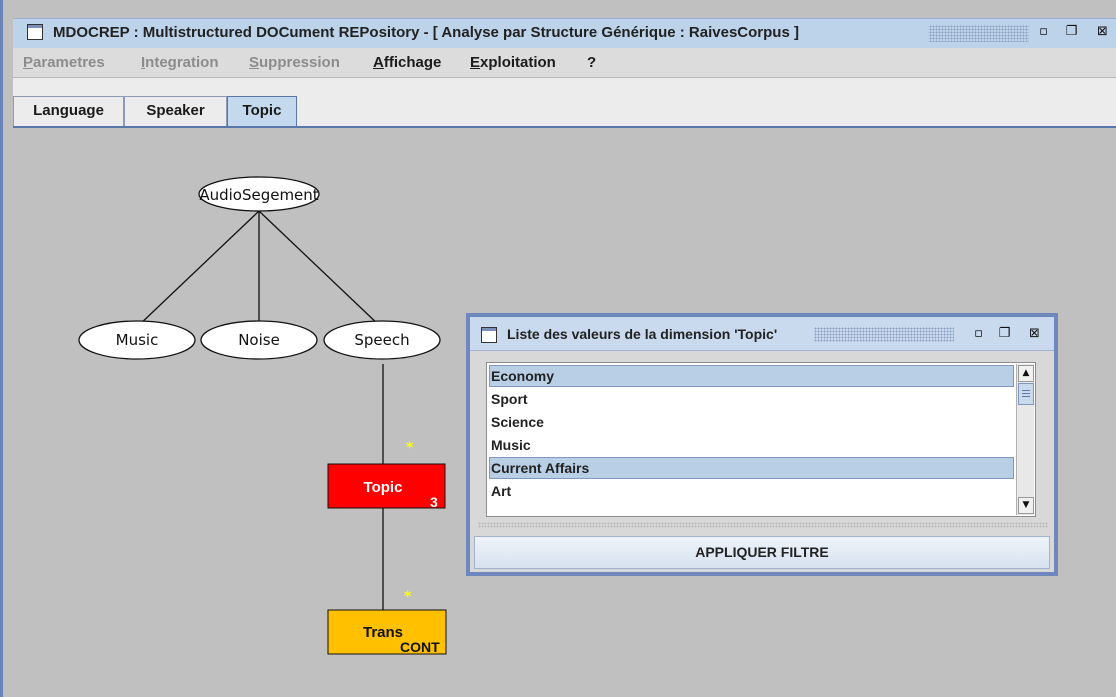 Image resolution: width=1116 pixels, height=697 pixels. What do you see at coordinates (751, 376) in the screenshot?
I see `list-item: Economy` at bounding box center [751, 376].